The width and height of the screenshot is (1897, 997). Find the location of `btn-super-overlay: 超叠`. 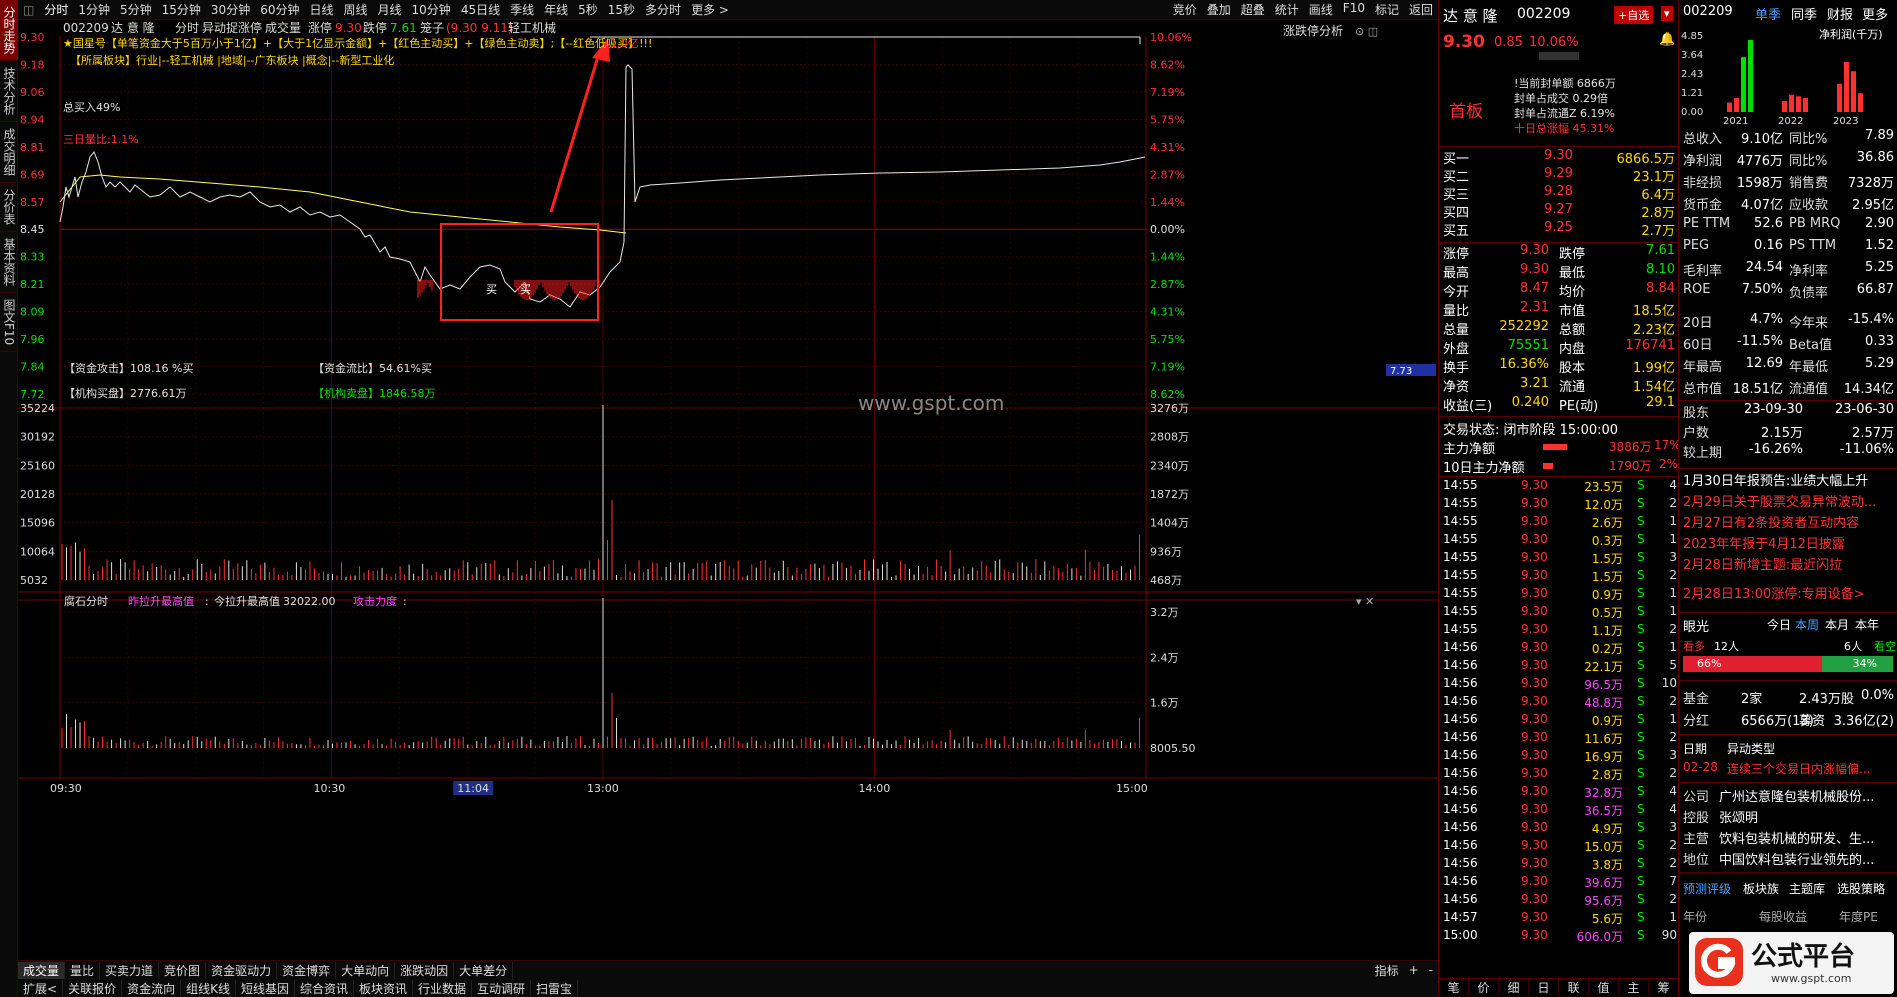

btn-super-overlay: 超叠 is located at coordinates (1253, 9).